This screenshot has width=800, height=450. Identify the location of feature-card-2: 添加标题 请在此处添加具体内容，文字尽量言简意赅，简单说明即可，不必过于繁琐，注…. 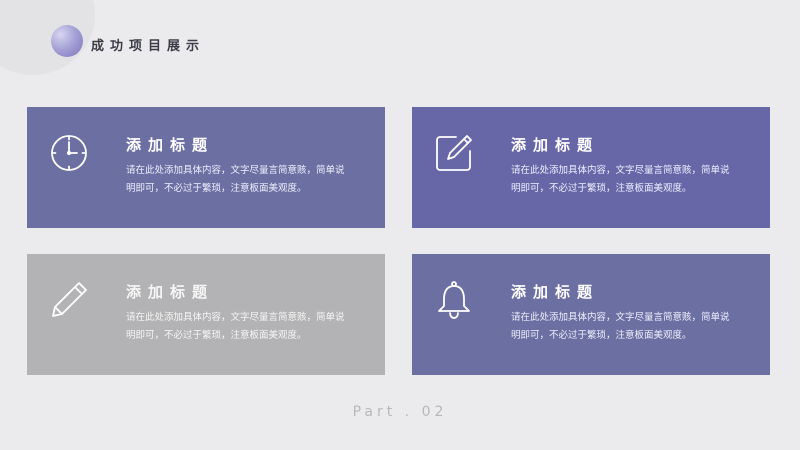
(591, 167).